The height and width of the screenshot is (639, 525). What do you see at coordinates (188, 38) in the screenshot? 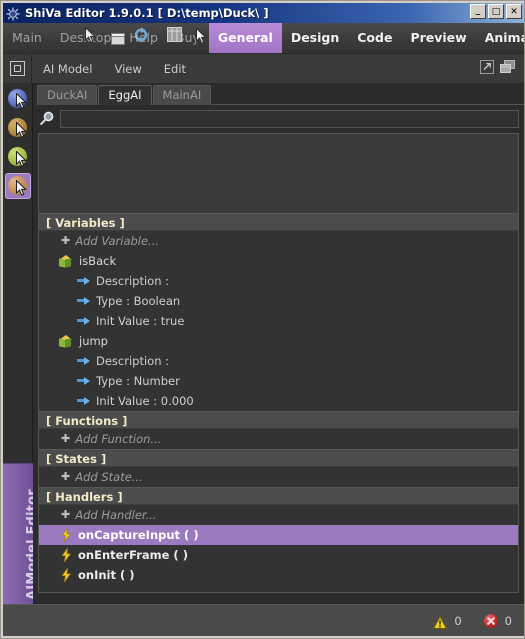
I see `menu-item-buy: Buy` at bounding box center [188, 38].